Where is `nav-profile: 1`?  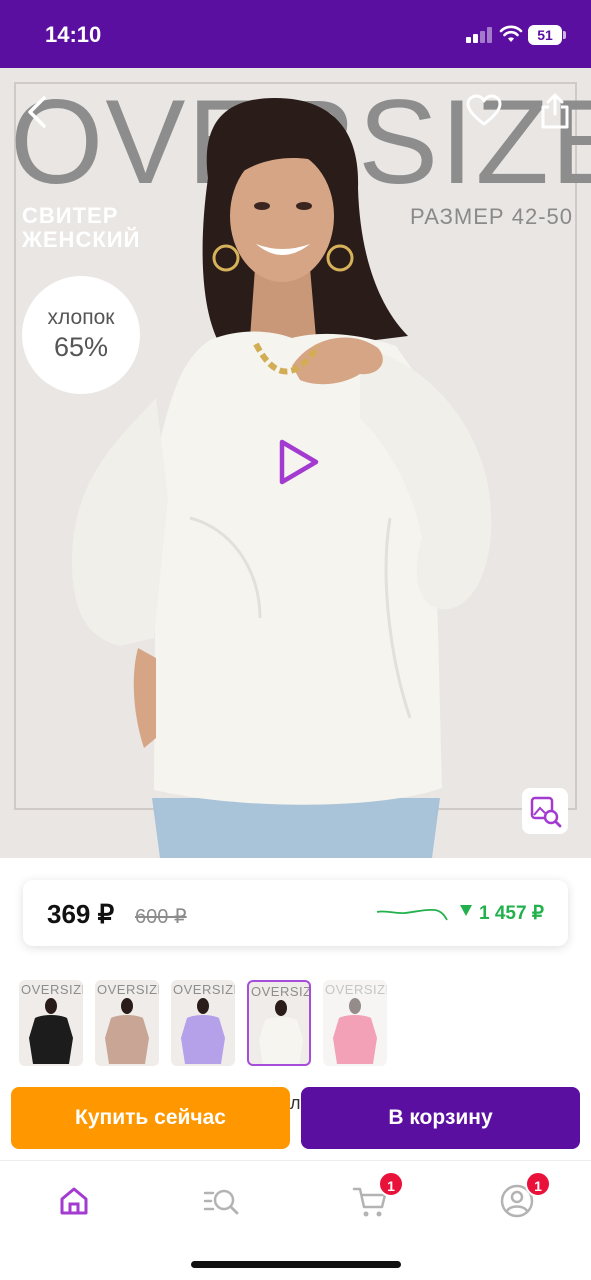
nav-profile: 1 is located at coordinates (524, 1196).